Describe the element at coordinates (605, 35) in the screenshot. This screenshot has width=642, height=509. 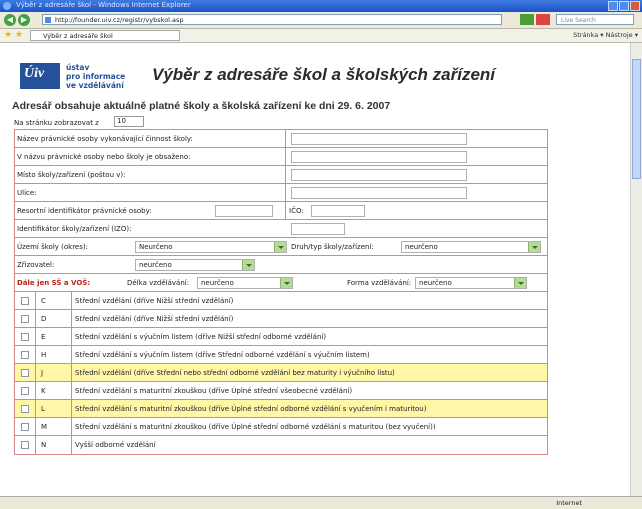
I see `command-bar: Stránka ▾ Nástroje ▾` at that location.